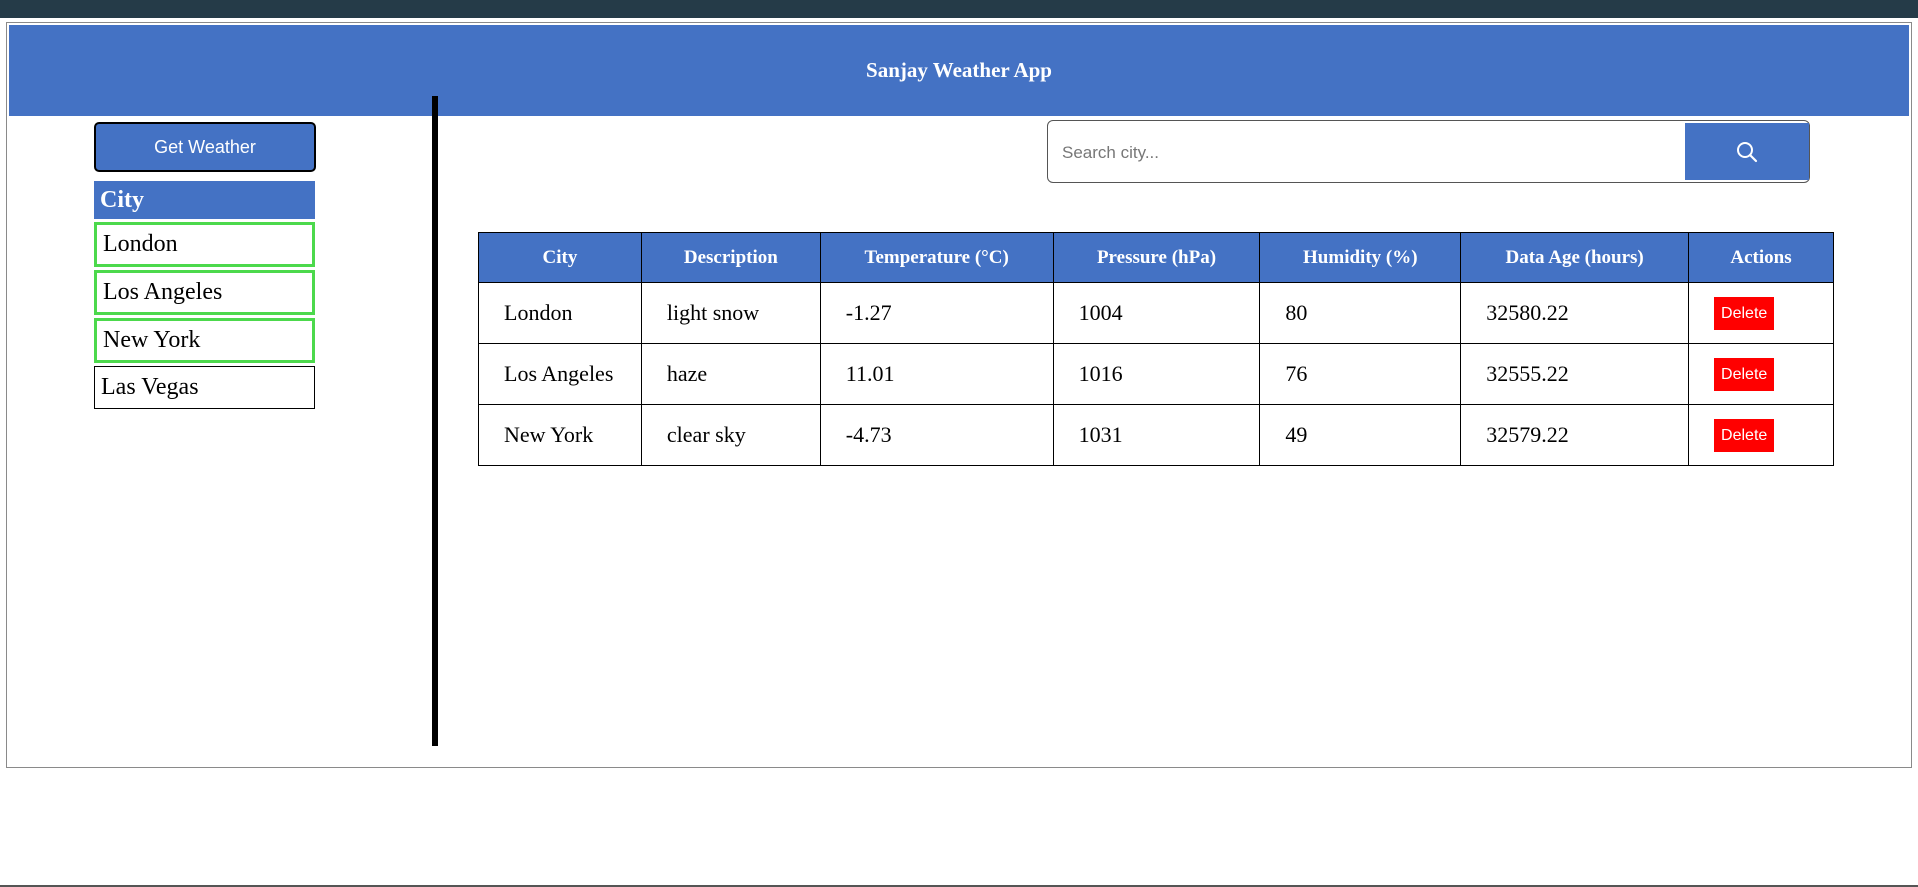 The width and height of the screenshot is (1918, 887). I want to click on cell-description: haze, so click(730, 374).